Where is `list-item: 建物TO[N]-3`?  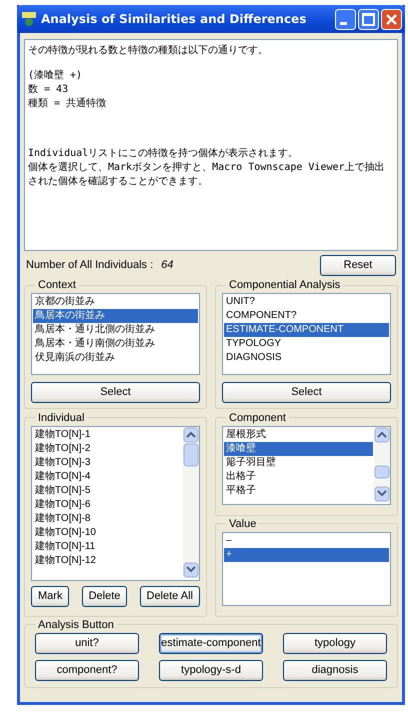 list-item: 建物TO[N]-3 is located at coordinates (107, 463).